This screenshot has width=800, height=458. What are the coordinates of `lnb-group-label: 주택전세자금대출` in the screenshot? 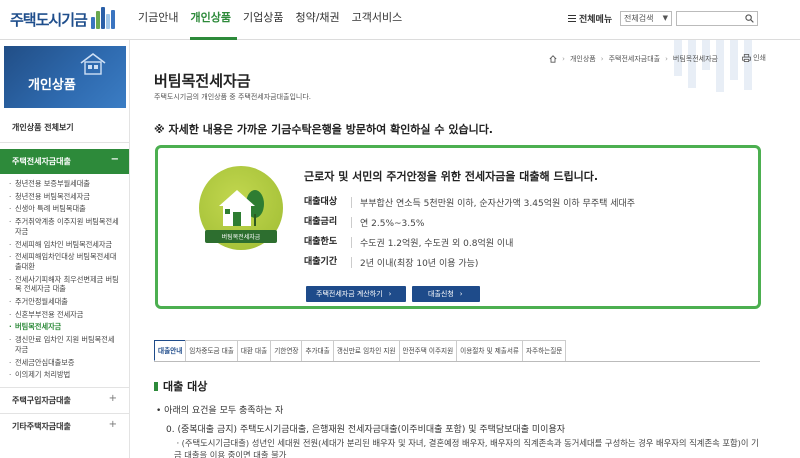 It's located at (41, 161).